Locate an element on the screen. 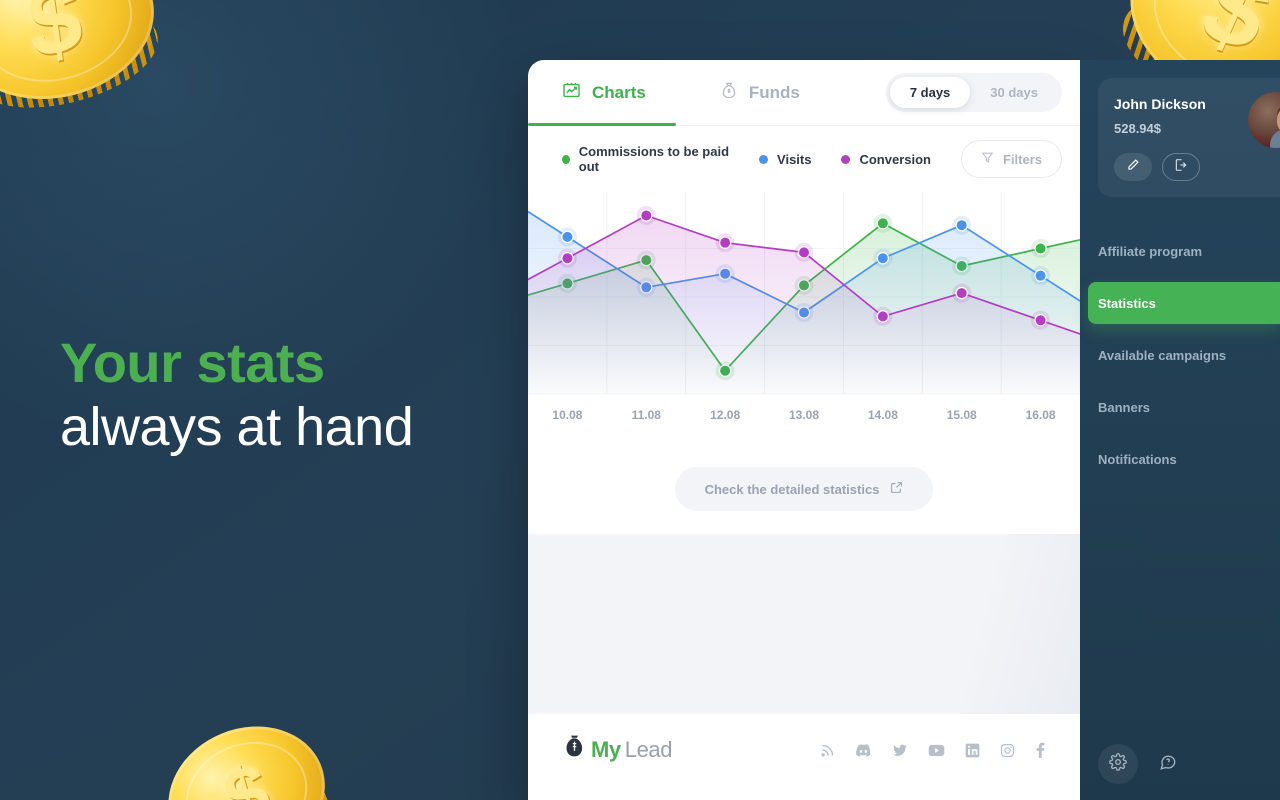  sidebar-item-affiliate-program: Affiliate program is located at coordinates (1180, 251).